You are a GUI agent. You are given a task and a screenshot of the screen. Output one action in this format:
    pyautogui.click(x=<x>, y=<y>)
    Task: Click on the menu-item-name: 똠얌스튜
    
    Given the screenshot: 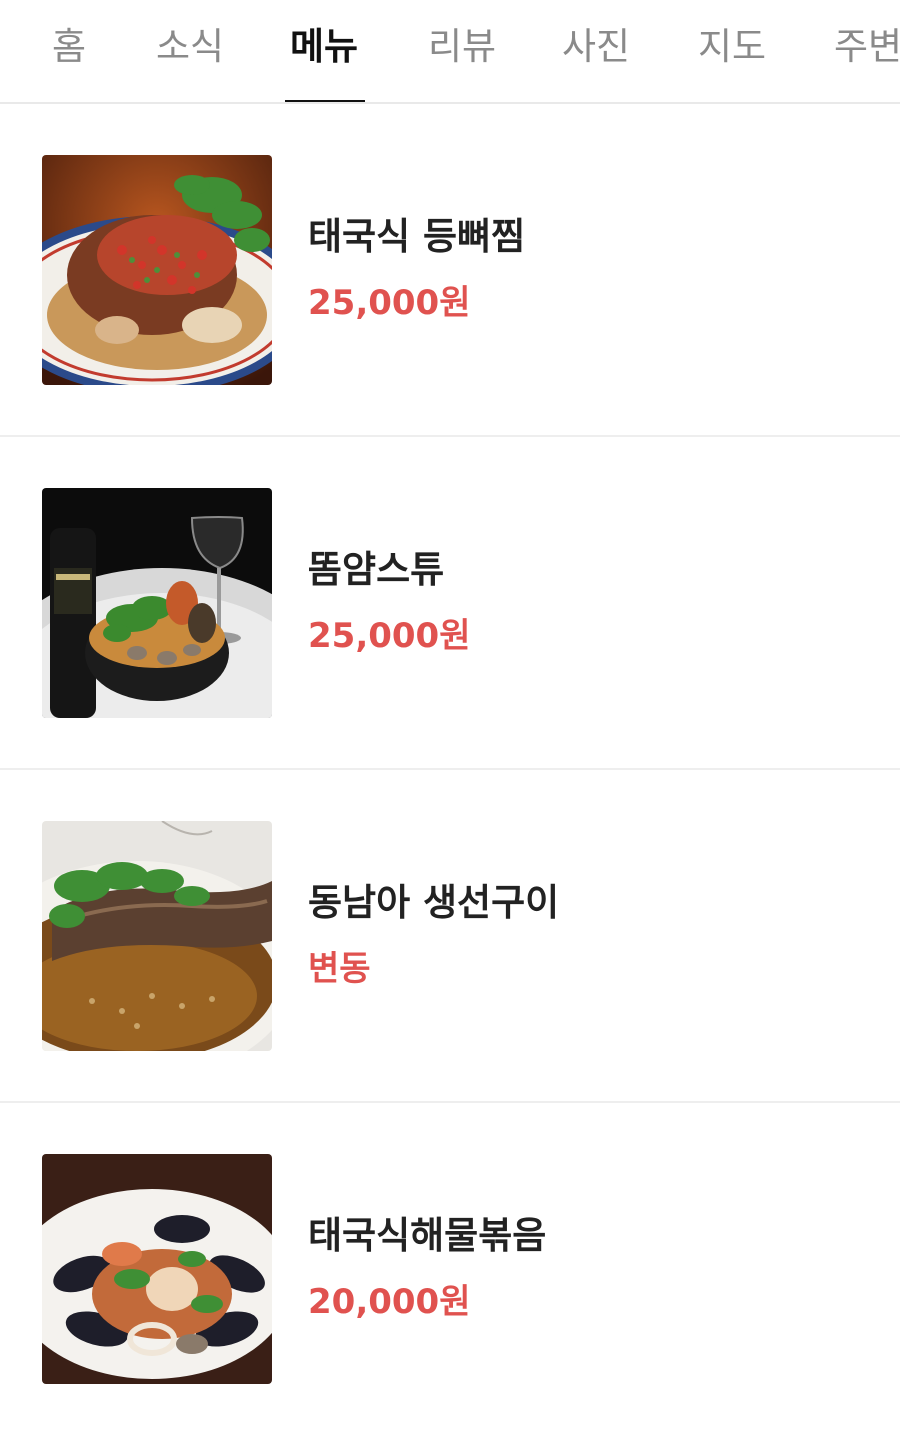 What is the action you would take?
    pyautogui.click(x=376, y=569)
    